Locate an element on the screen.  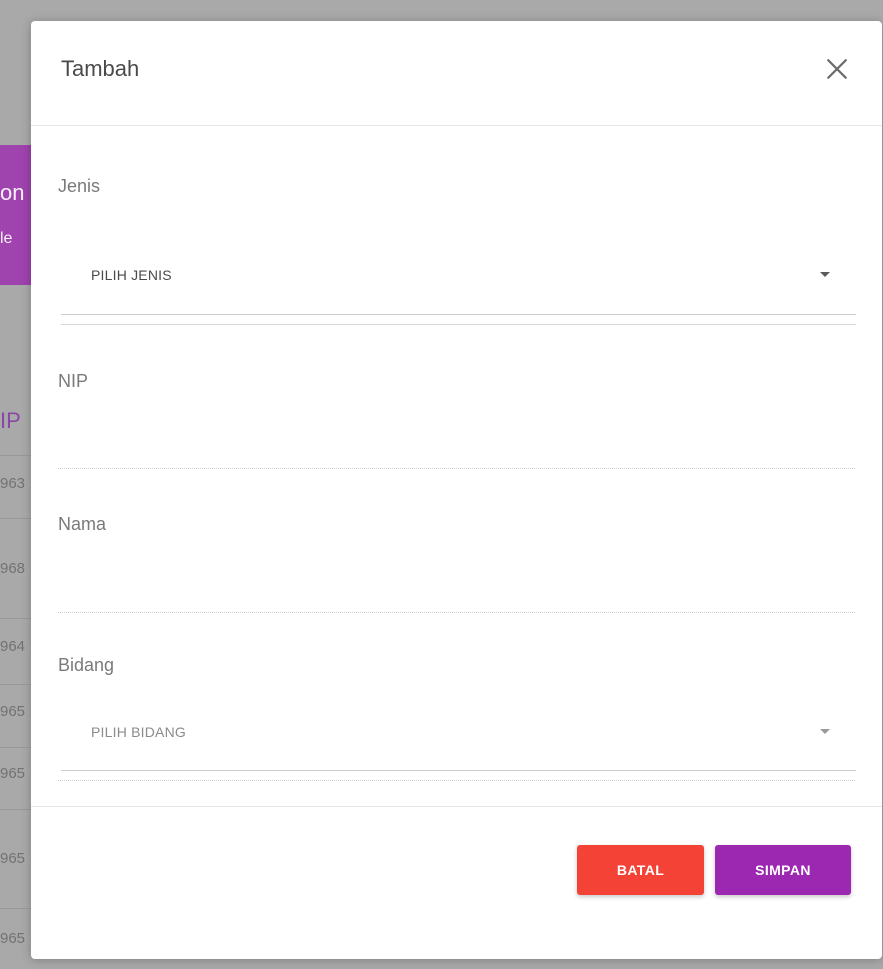
jenis-select: PILIH JENIS is located at coordinates (458, 276).